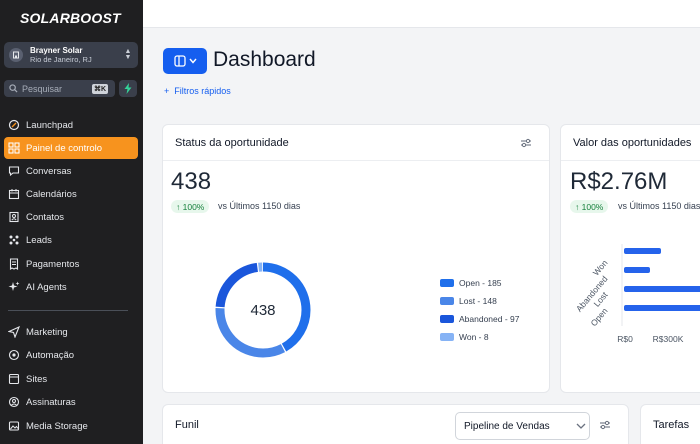 This screenshot has width=700, height=444. I want to click on search-icon, so click(14, 89).